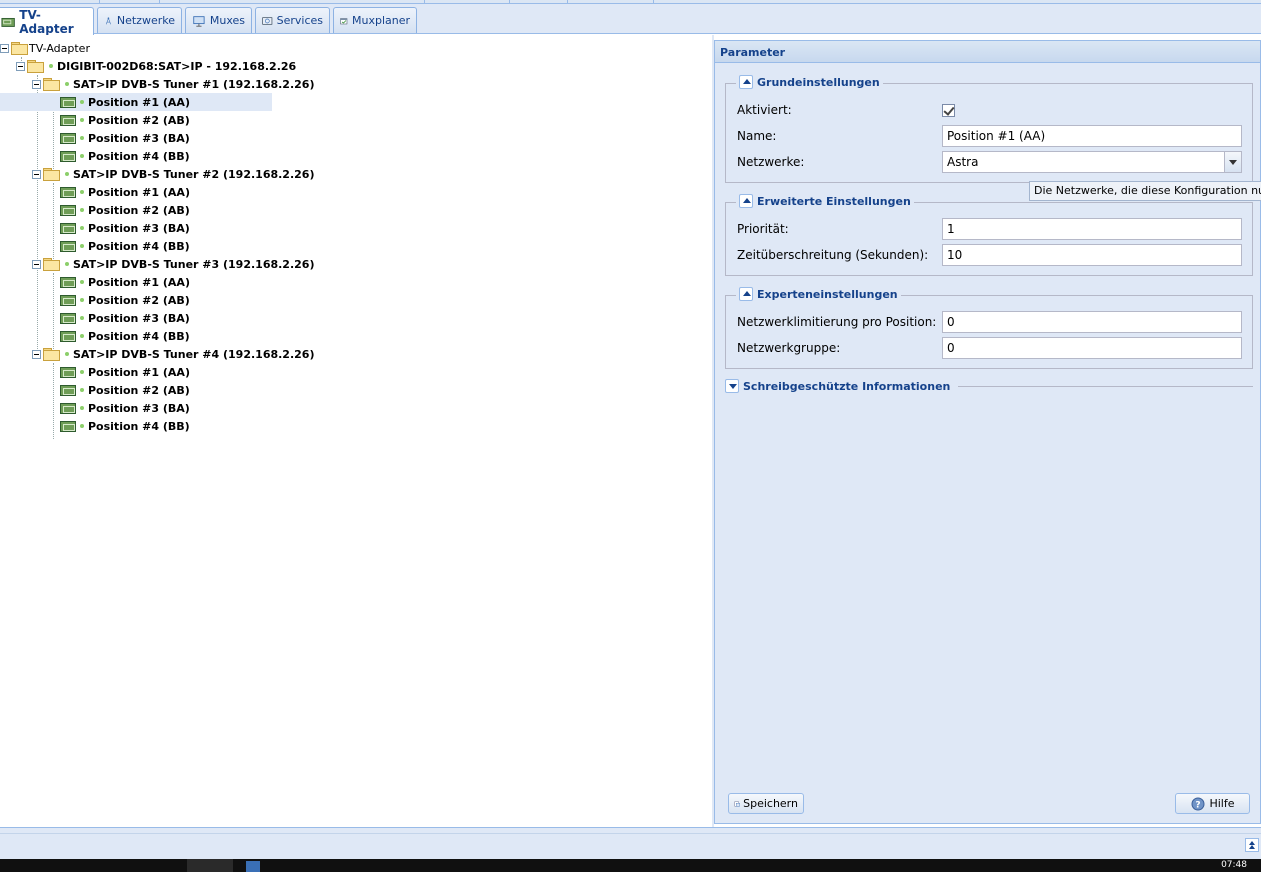 This screenshot has width=1261, height=872. Describe the element at coordinates (375, 20) in the screenshot. I see `tab-muxplaner: Muxplaner` at that location.